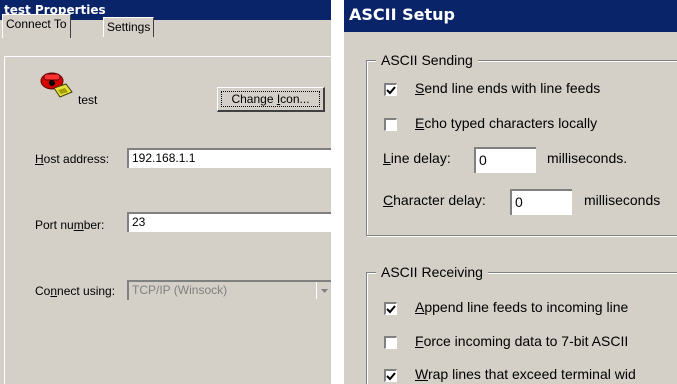 The image size is (677, 384). I want to click on append-line-feeds-label: Append line feeds to incoming line, so click(521, 307).